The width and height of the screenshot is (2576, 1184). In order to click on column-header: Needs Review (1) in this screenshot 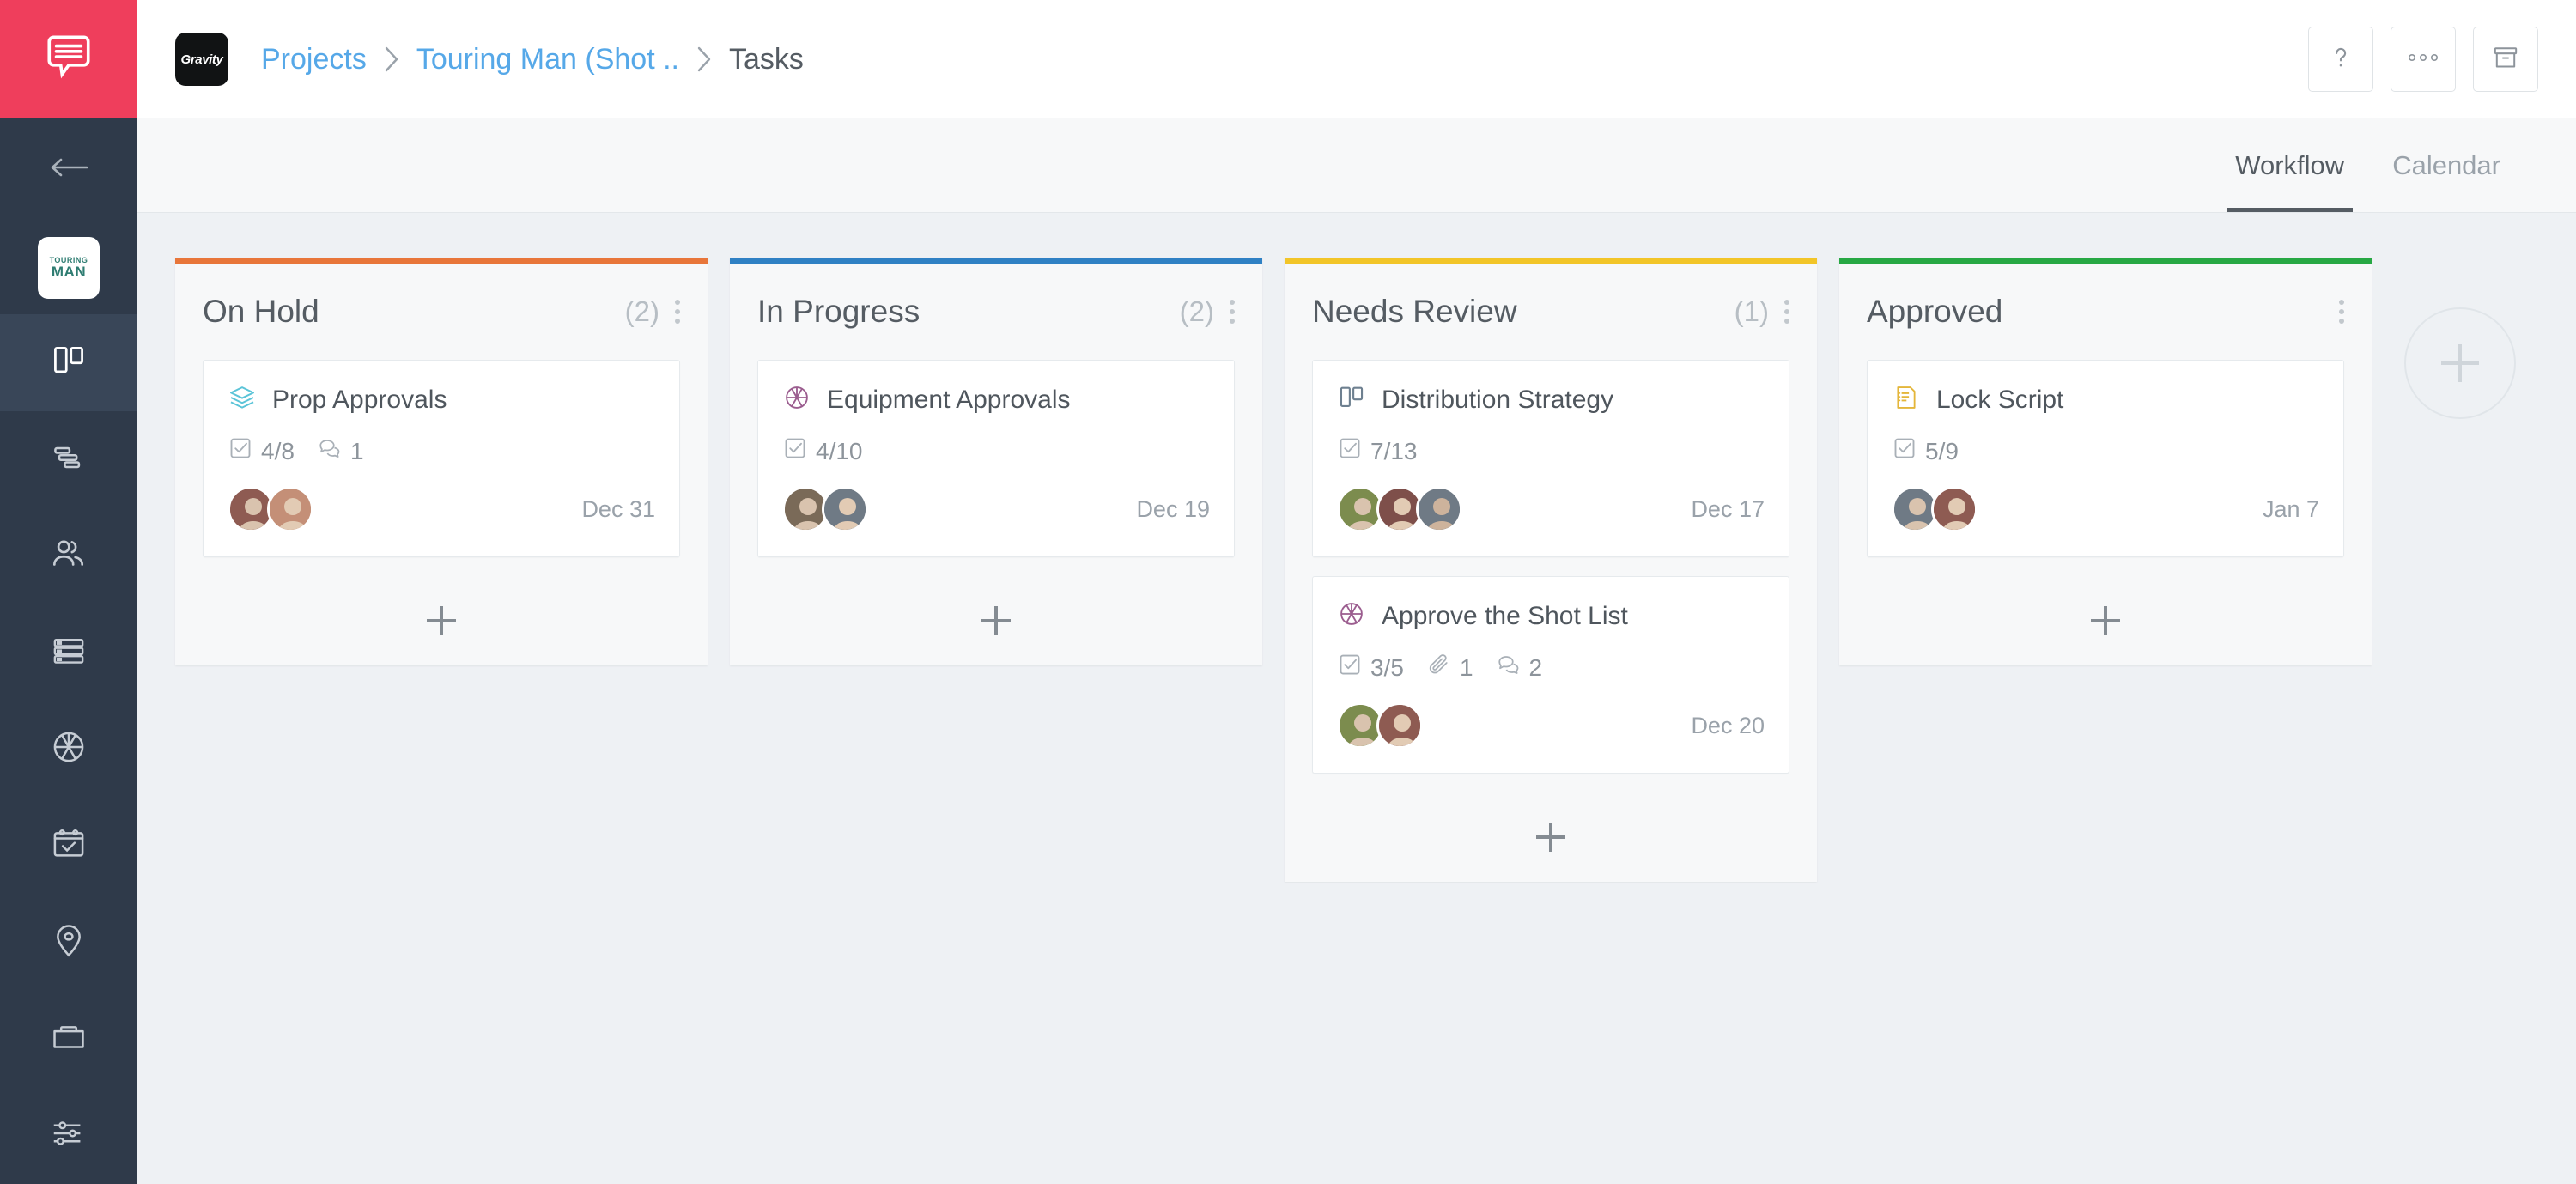, I will do `click(1551, 312)`.